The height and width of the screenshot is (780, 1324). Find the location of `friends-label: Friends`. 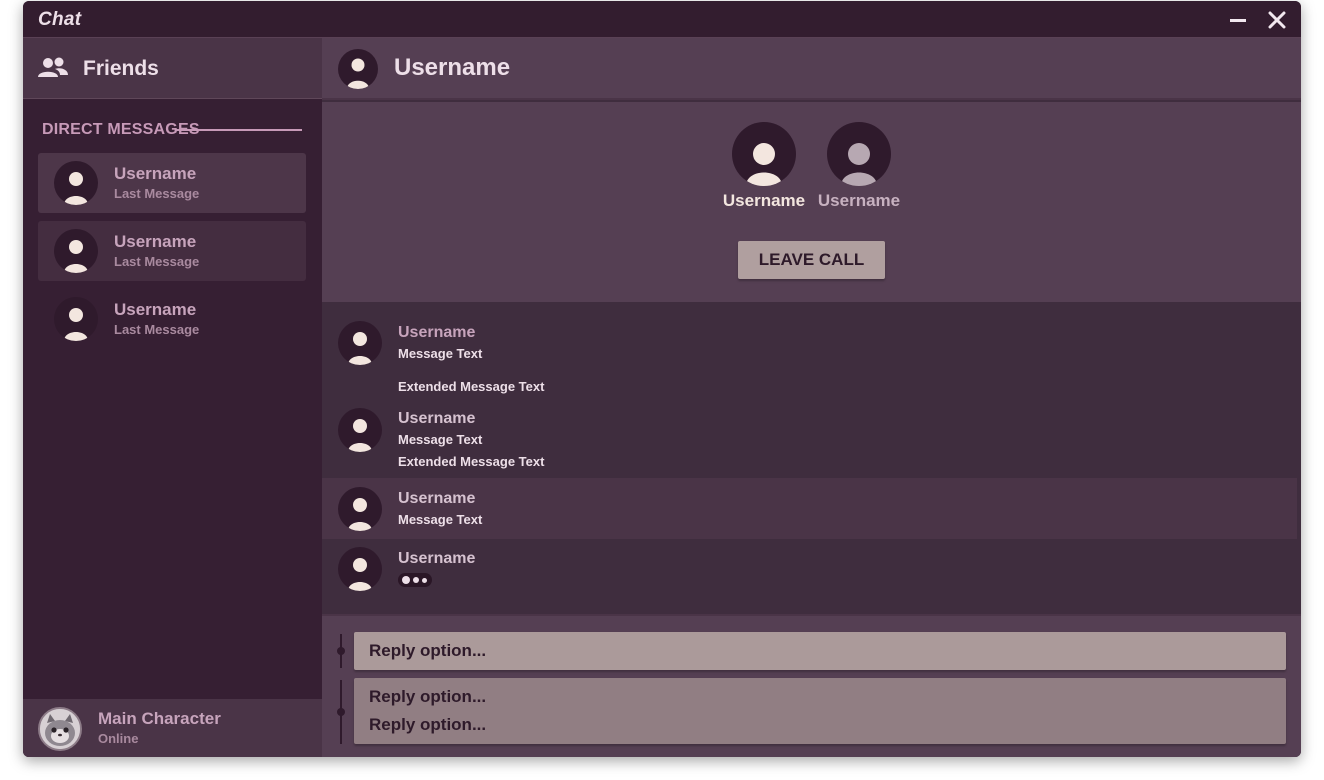

friends-label: Friends is located at coordinates (121, 68).